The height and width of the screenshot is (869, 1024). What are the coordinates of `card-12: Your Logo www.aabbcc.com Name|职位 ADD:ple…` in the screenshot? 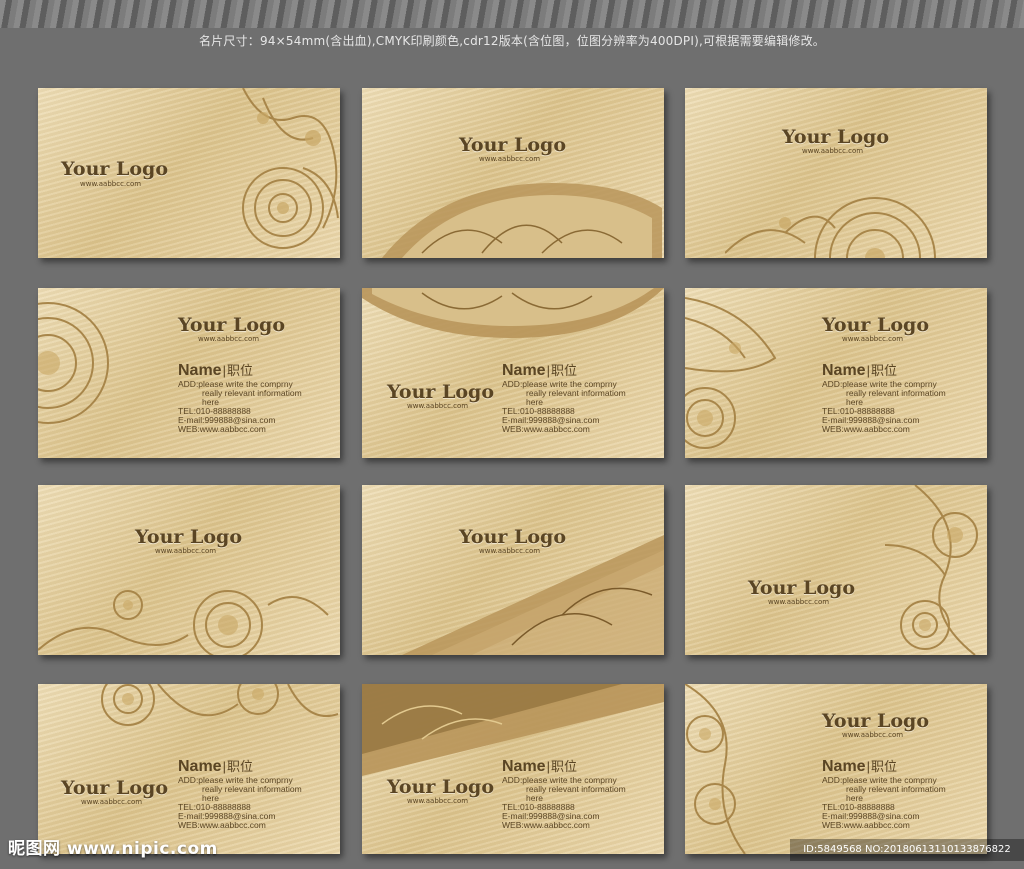 It's located at (836, 769).